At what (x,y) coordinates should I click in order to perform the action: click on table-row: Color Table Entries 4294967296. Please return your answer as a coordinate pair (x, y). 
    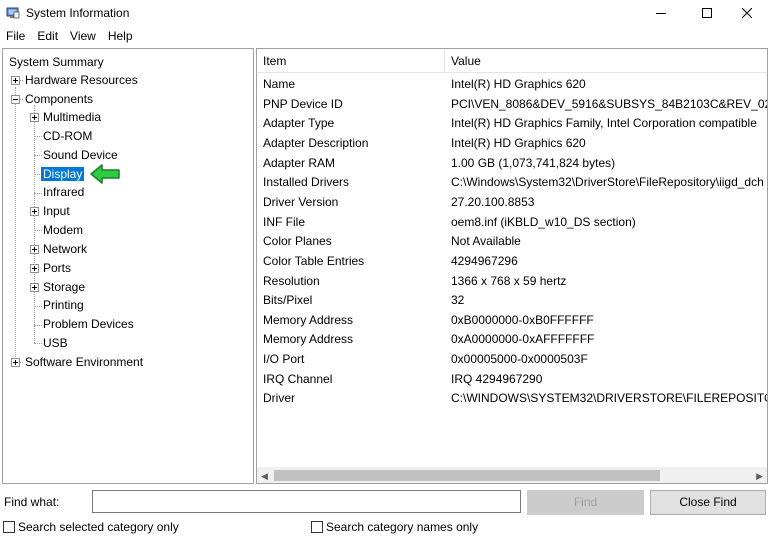
    Looking at the image, I should click on (512, 262).